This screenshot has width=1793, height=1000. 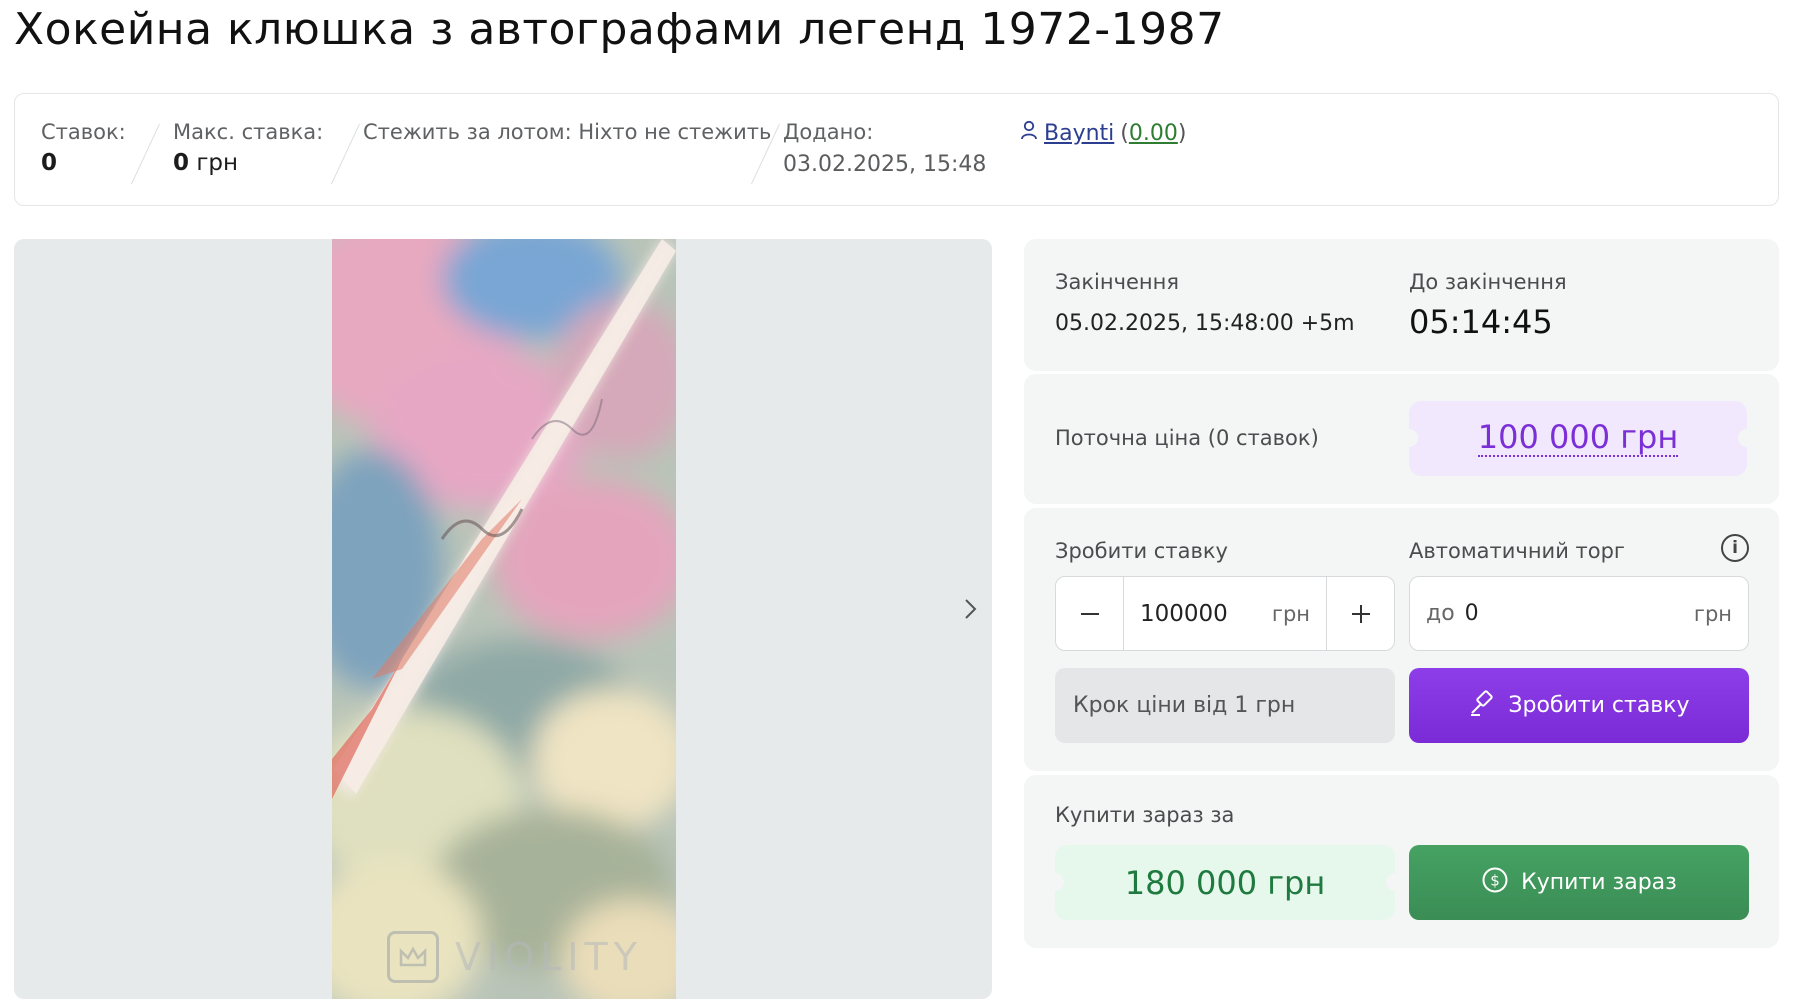 I want to click on price-step-note: Крок ціни від 1 грн, so click(x=1225, y=705).